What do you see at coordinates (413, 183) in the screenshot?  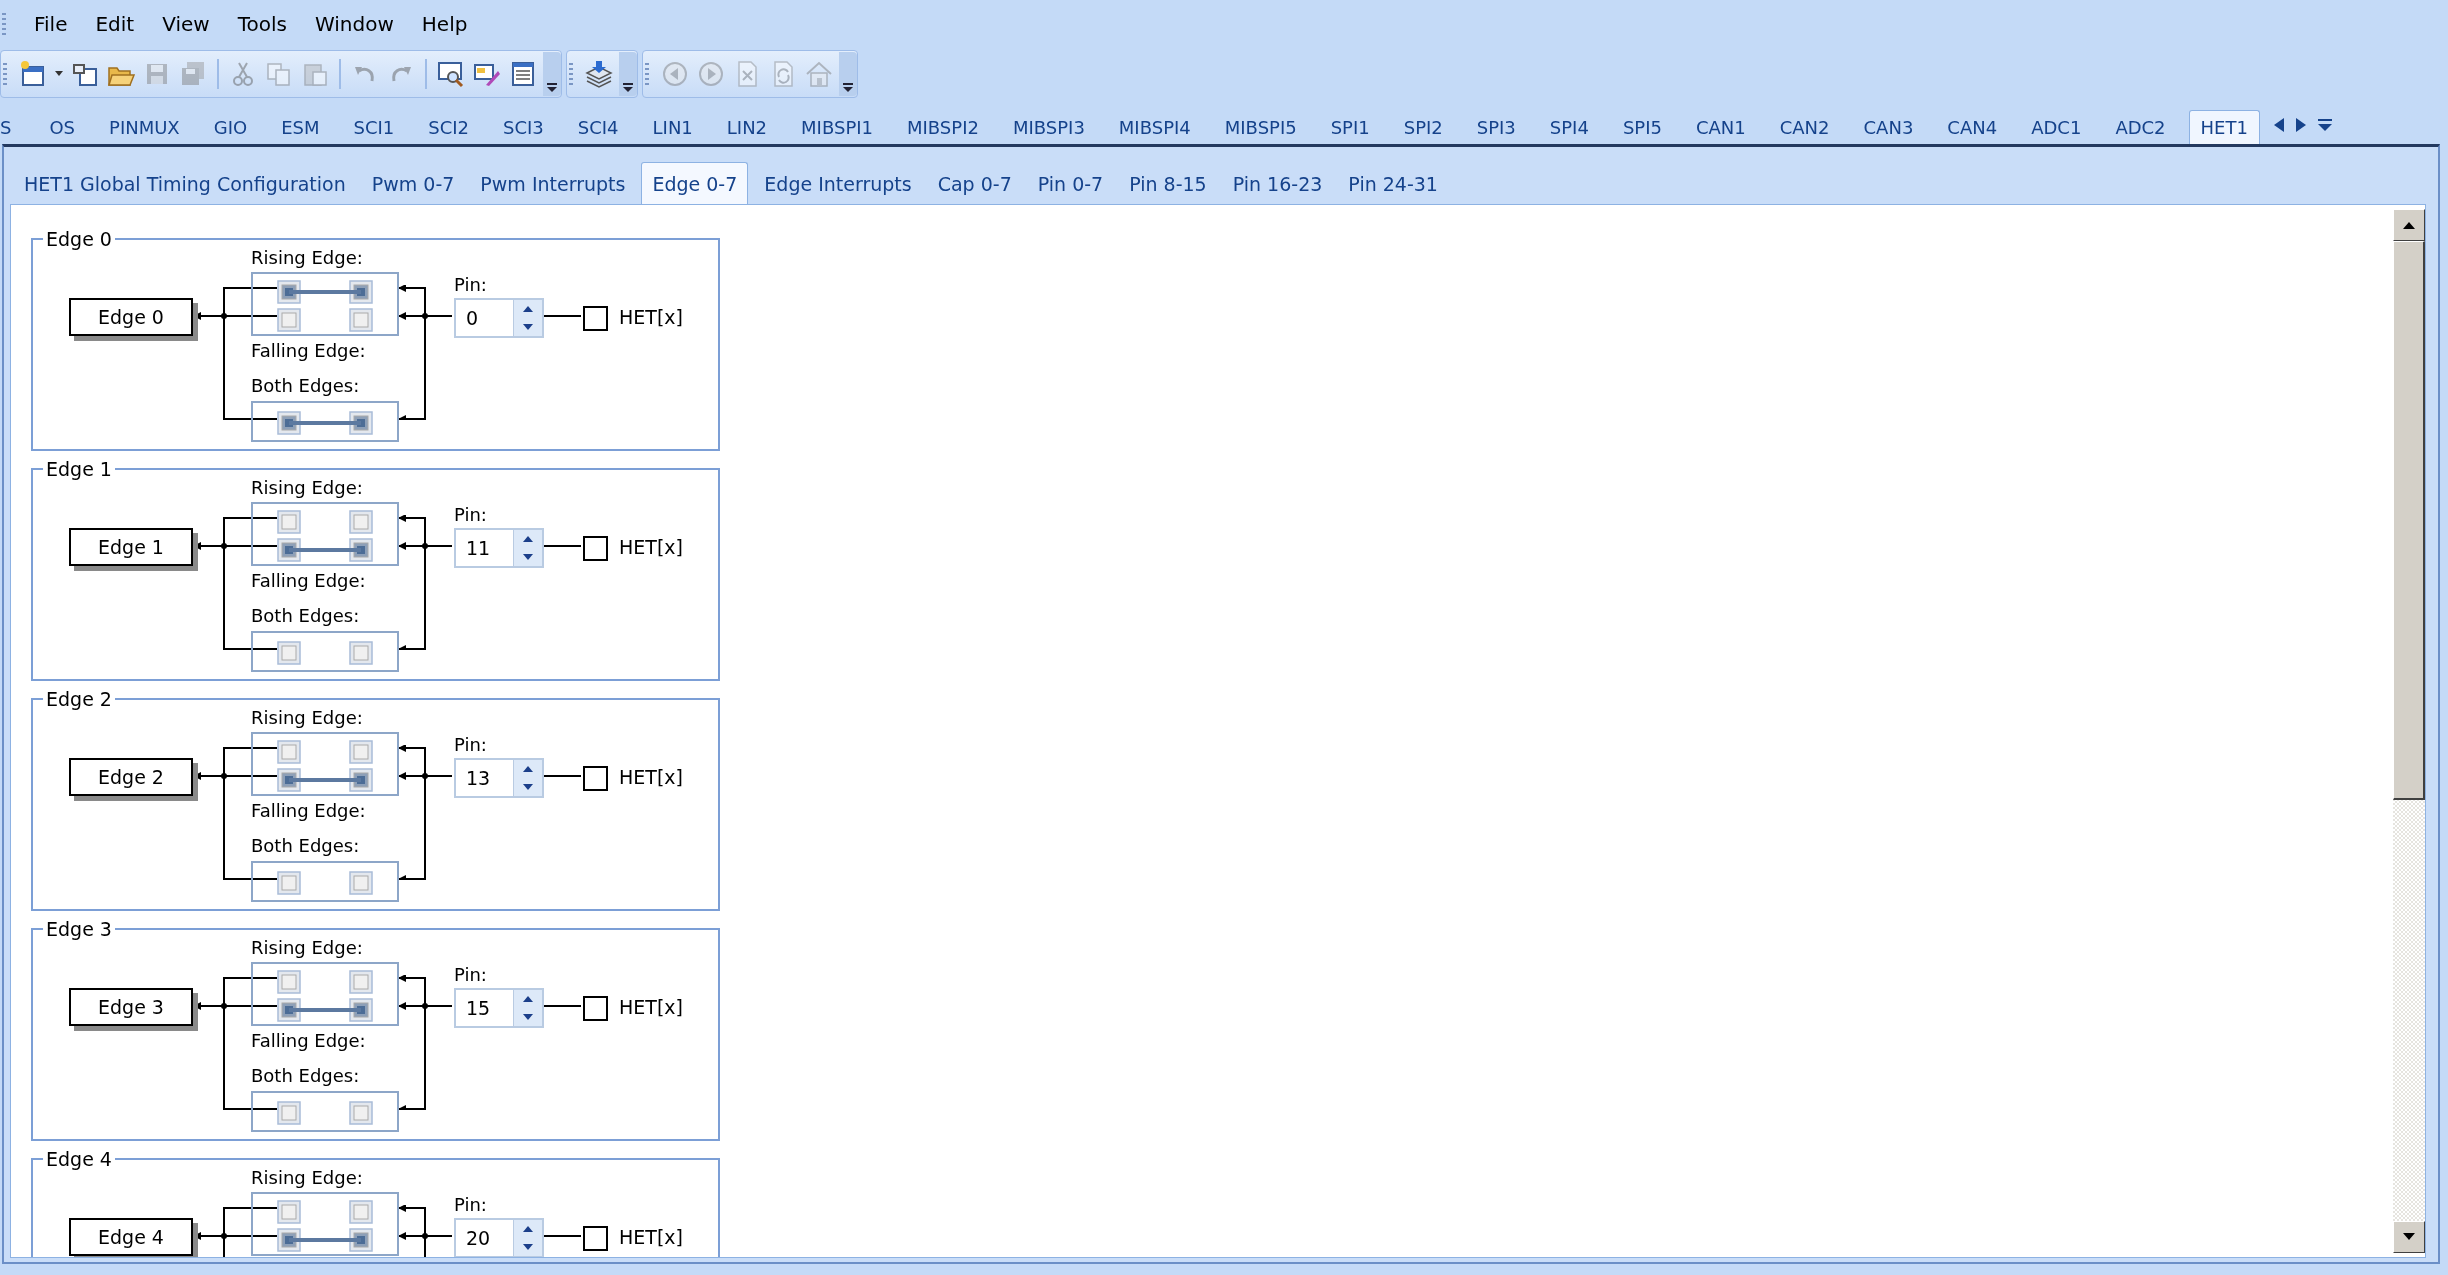 I see `sub-tab: Pwm 0-7` at bounding box center [413, 183].